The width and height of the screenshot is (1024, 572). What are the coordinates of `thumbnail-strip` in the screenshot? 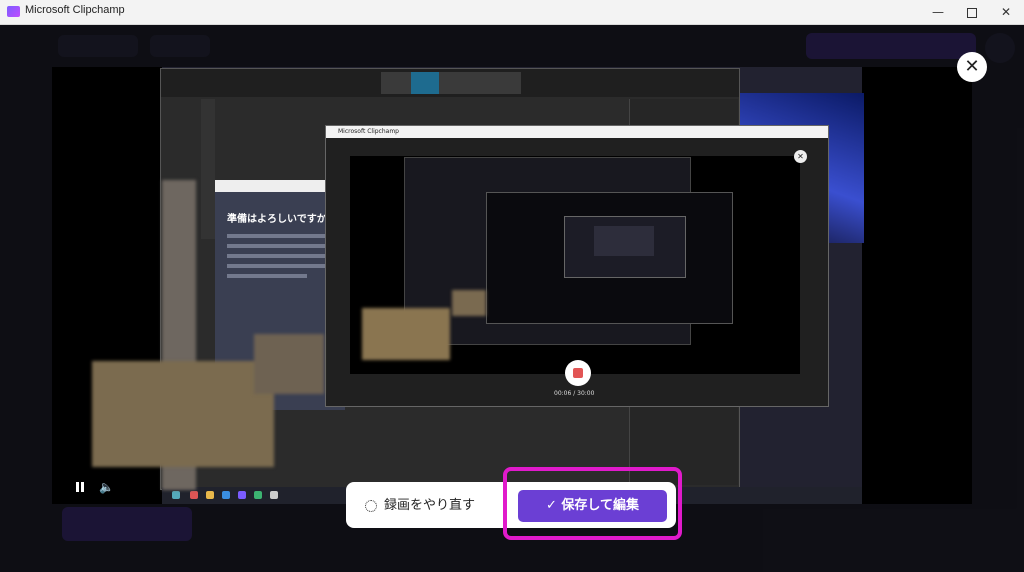 It's located at (451, 83).